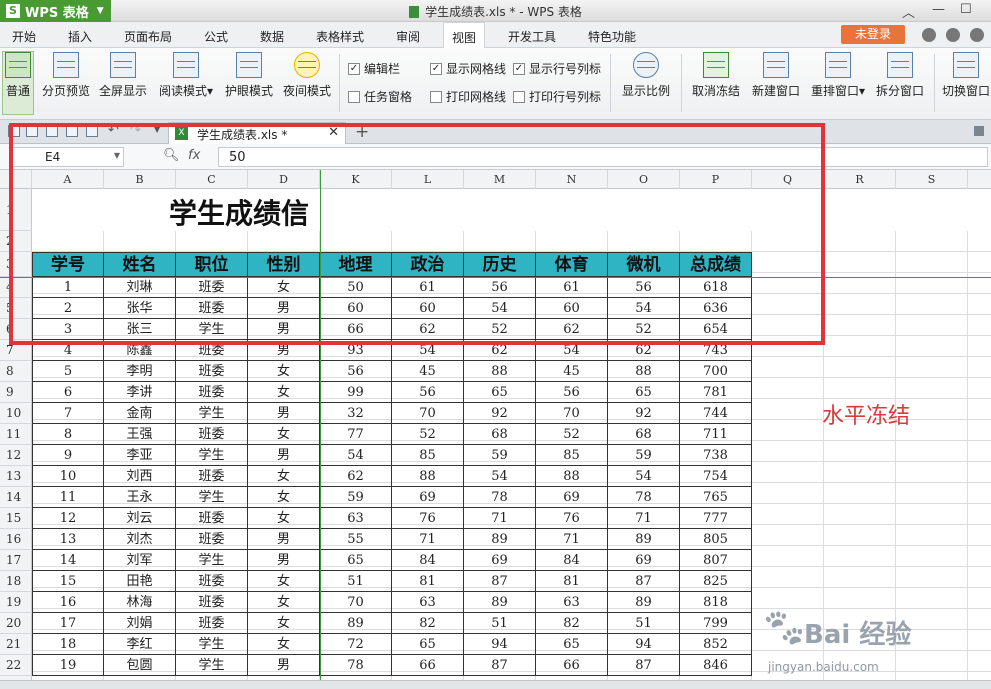  What do you see at coordinates (572, 644) in the screenshot?
I see `cell-pe: 65` at bounding box center [572, 644].